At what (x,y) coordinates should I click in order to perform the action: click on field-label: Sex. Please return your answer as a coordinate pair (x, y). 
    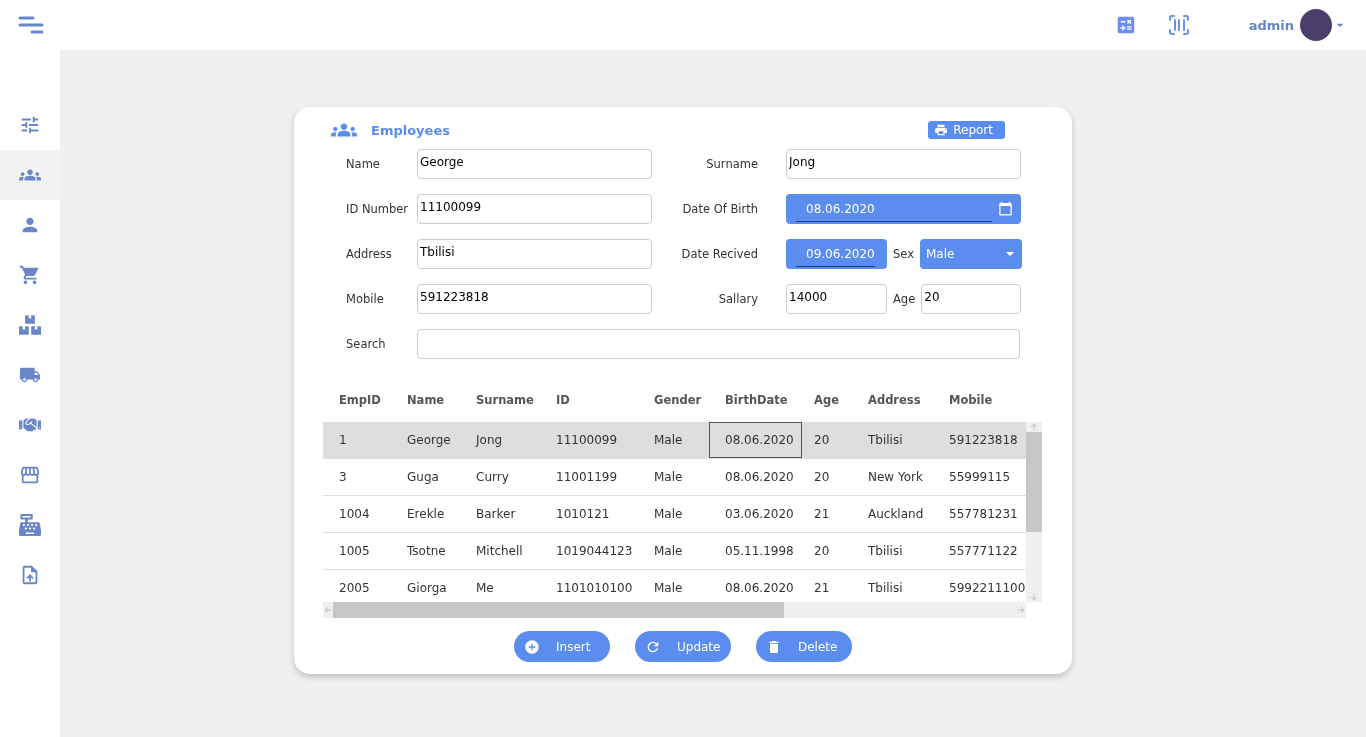
    Looking at the image, I should click on (903, 253).